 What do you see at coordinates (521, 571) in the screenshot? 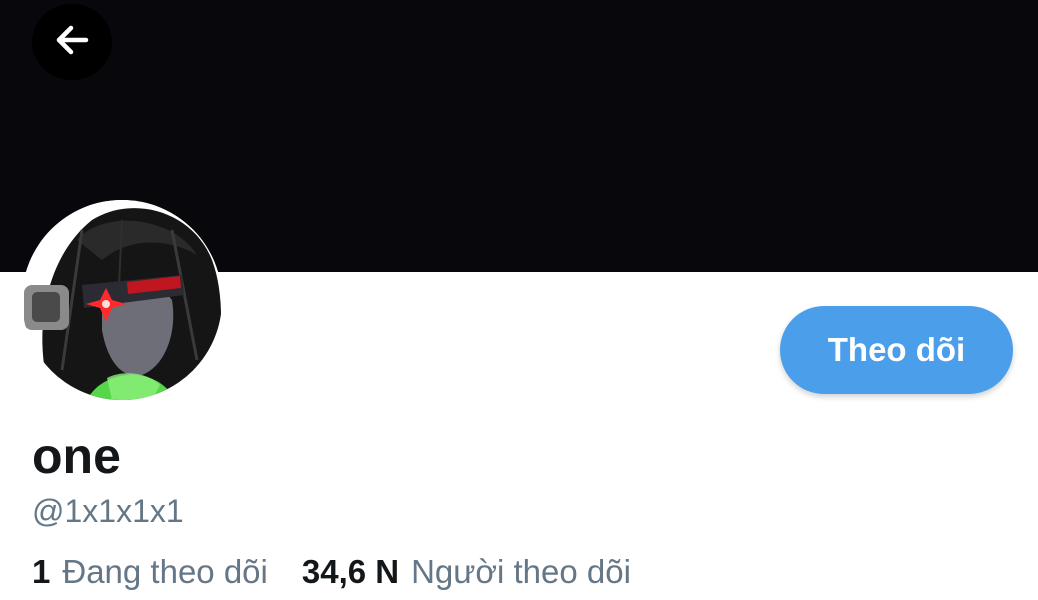
I see `followers-label: Người theo dõi` at bounding box center [521, 571].